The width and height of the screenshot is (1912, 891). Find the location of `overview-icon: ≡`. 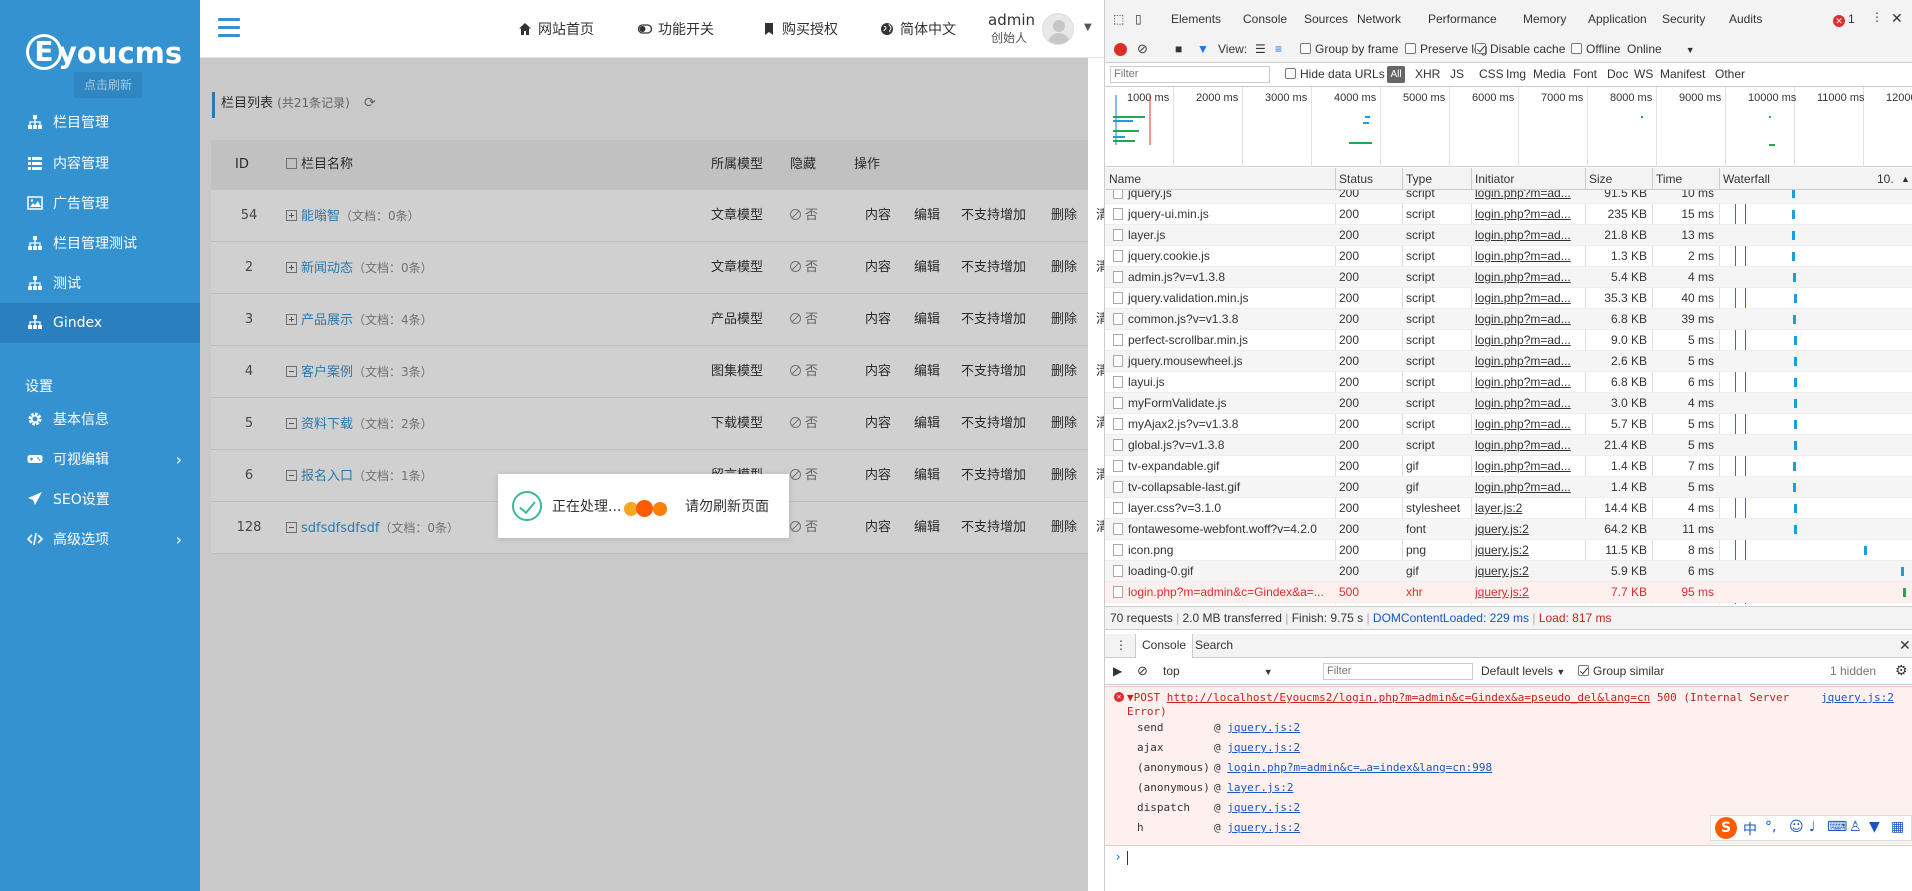

overview-icon: ≡ is located at coordinates (1278, 49).